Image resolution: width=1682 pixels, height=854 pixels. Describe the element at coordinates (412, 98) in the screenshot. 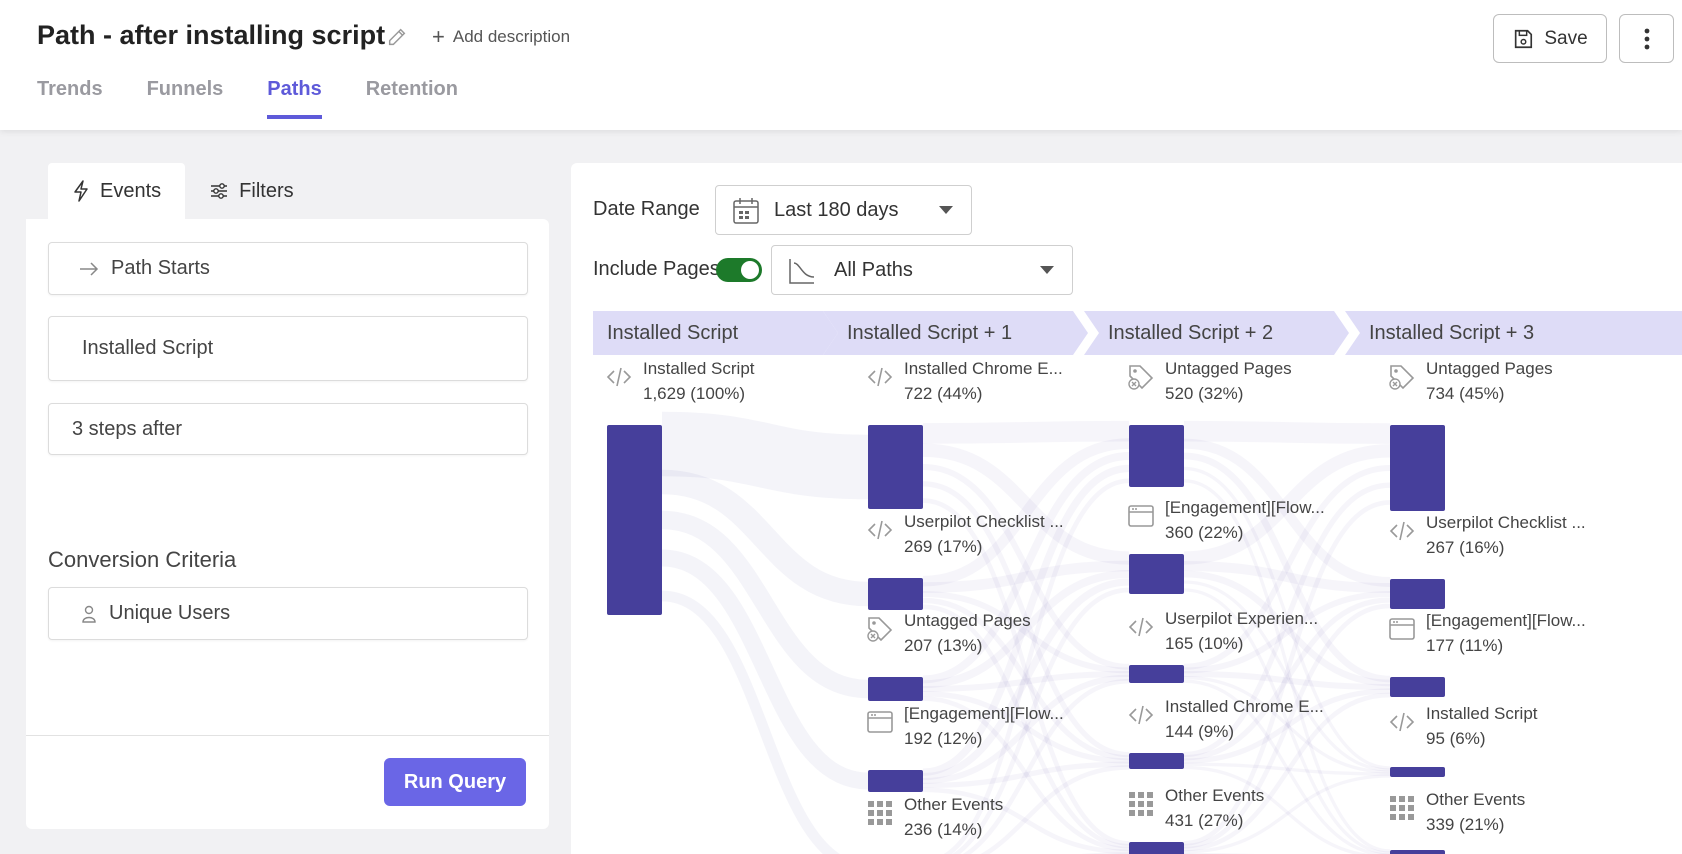

I see `tab-retention: Retention` at that location.